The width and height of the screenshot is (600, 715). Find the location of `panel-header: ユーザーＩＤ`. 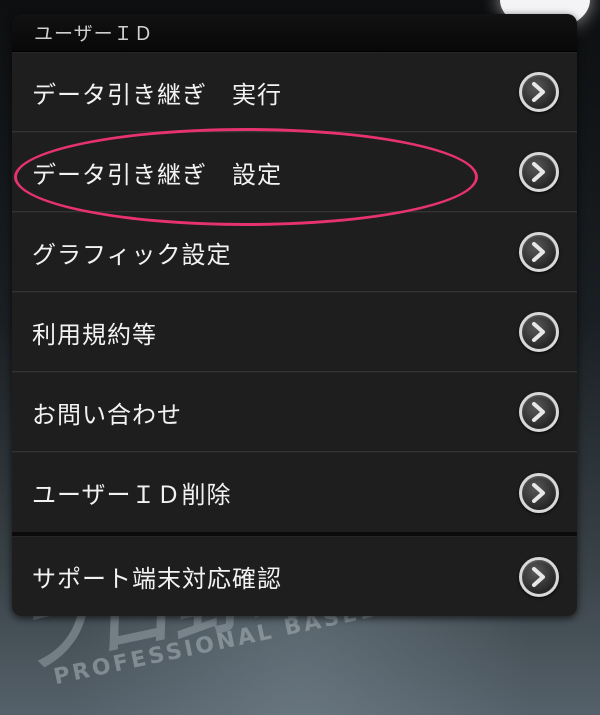

panel-header: ユーザーＩＤ is located at coordinates (294, 33).